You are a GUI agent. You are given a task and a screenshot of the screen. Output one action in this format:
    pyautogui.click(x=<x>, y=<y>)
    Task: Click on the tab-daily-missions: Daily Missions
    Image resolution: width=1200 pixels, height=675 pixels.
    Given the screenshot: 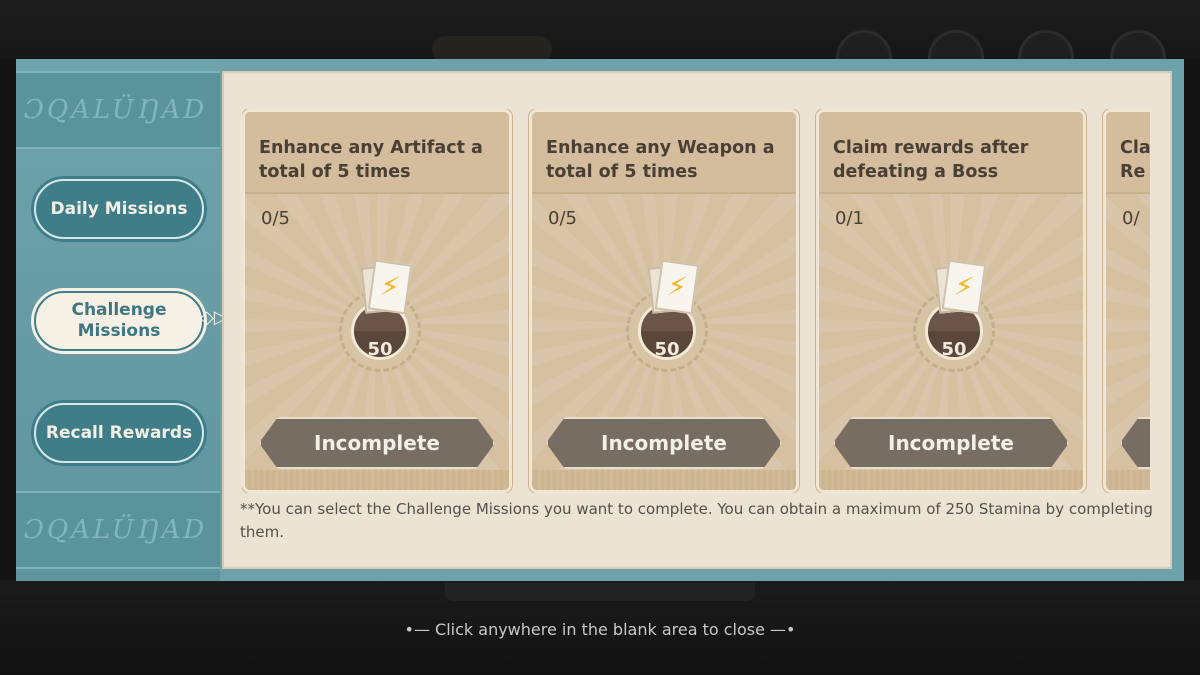 What is the action you would take?
    pyautogui.click(x=119, y=209)
    